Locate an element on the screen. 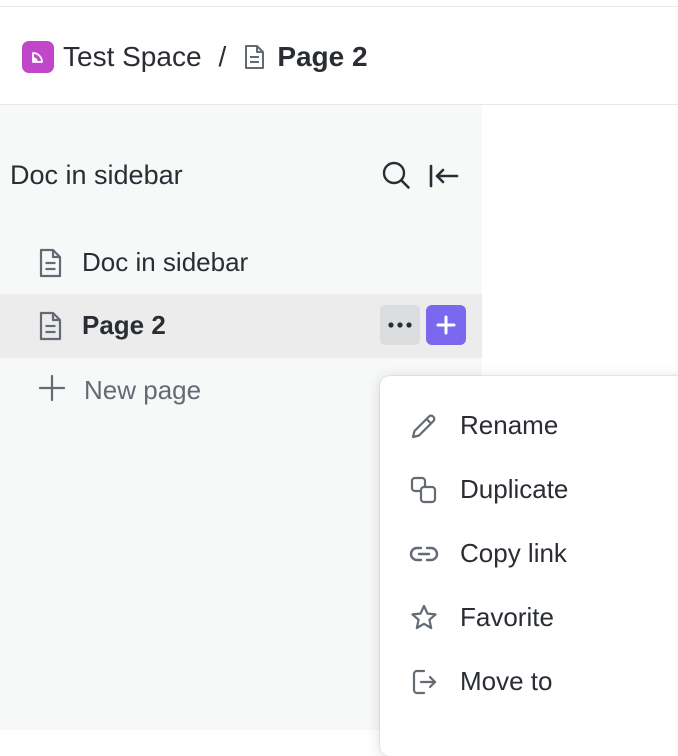 This screenshot has height=756, width=678. menu-item-duplicate: Duplicate is located at coordinates (529, 489).